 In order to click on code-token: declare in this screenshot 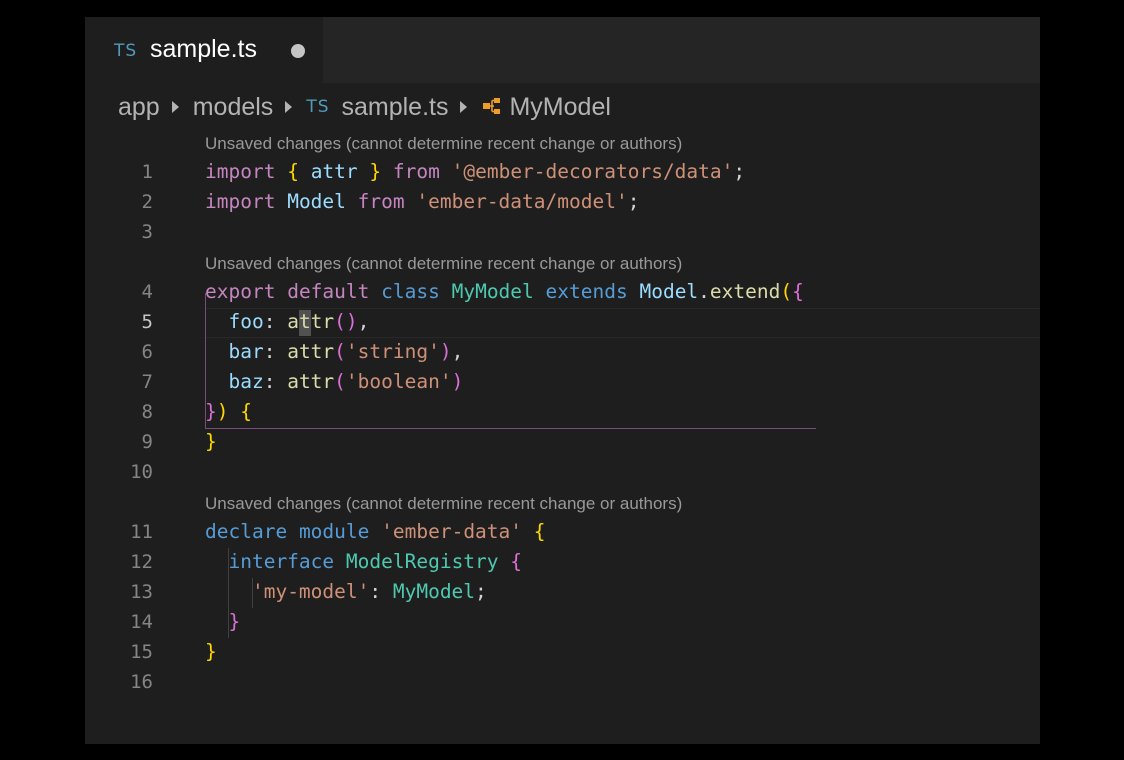, I will do `click(246, 531)`.